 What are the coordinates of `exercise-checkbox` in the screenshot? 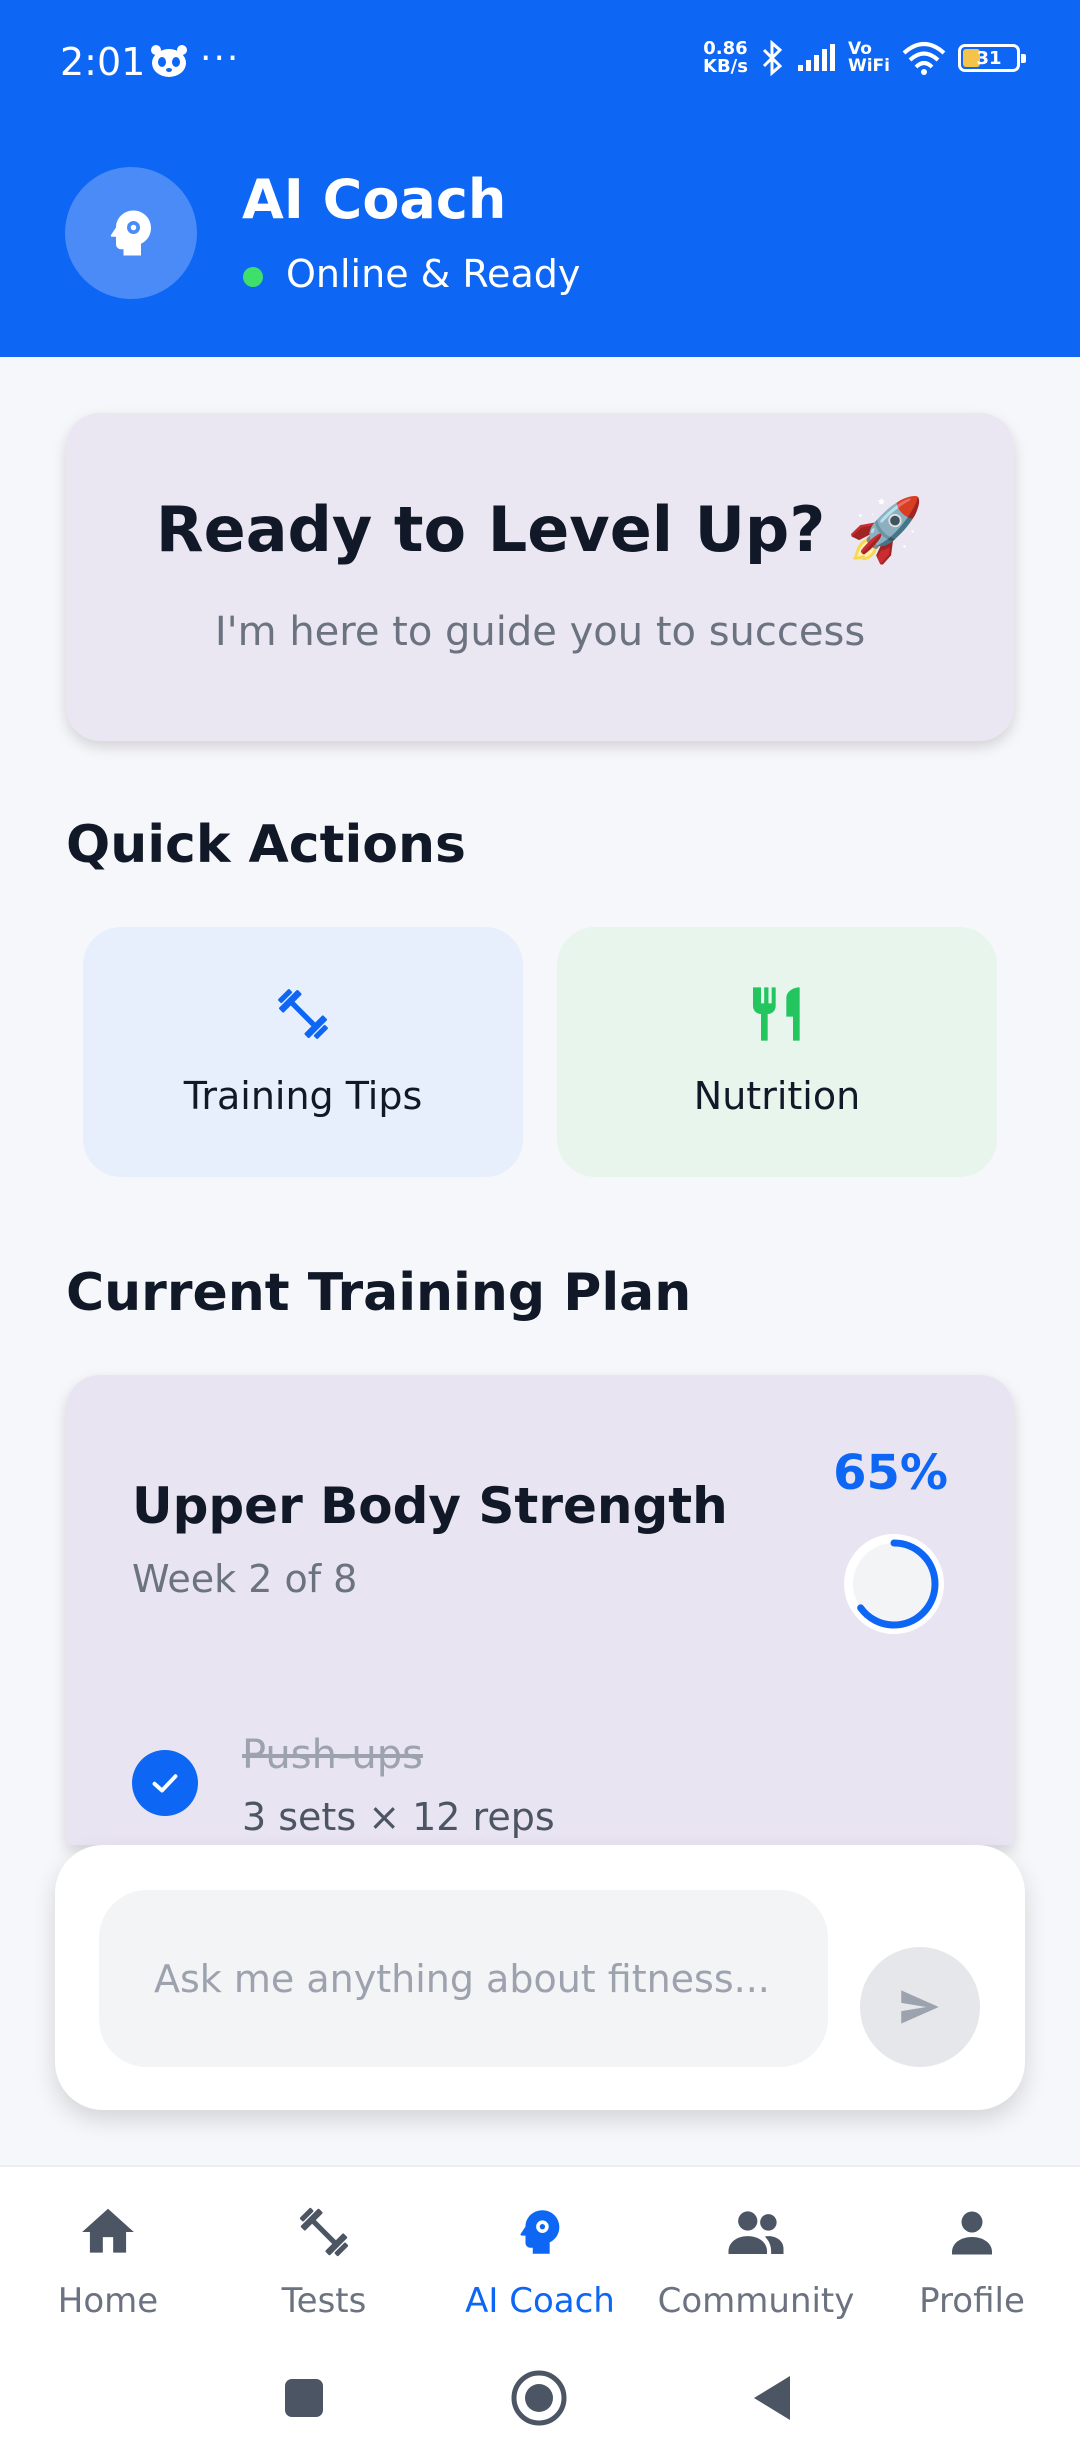 It's located at (165, 1783).